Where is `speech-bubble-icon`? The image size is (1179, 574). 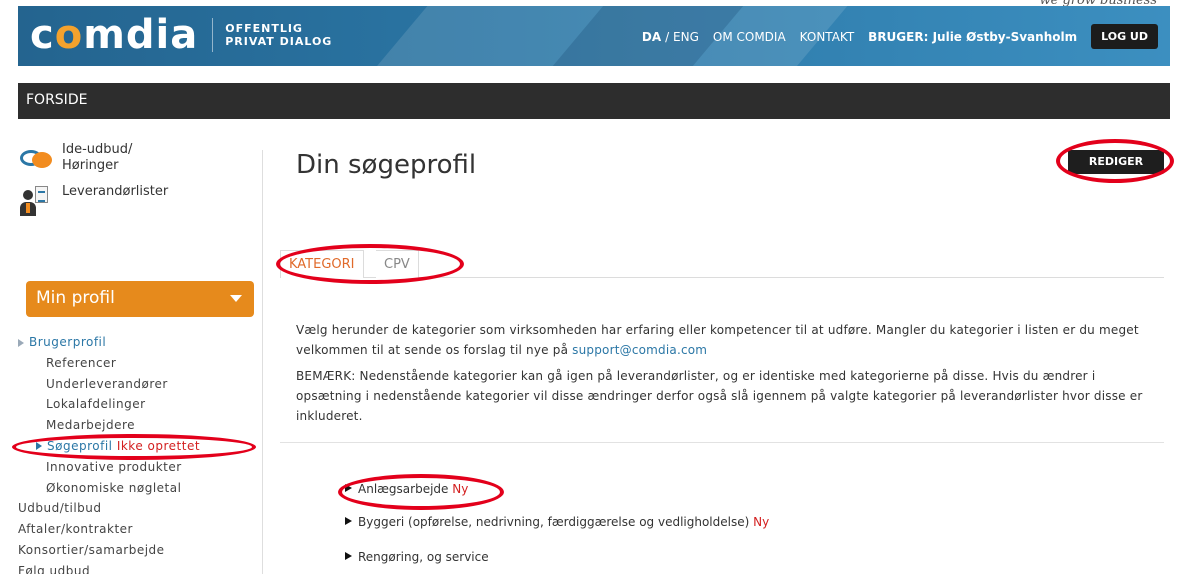 speech-bubble-icon is located at coordinates (35, 157).